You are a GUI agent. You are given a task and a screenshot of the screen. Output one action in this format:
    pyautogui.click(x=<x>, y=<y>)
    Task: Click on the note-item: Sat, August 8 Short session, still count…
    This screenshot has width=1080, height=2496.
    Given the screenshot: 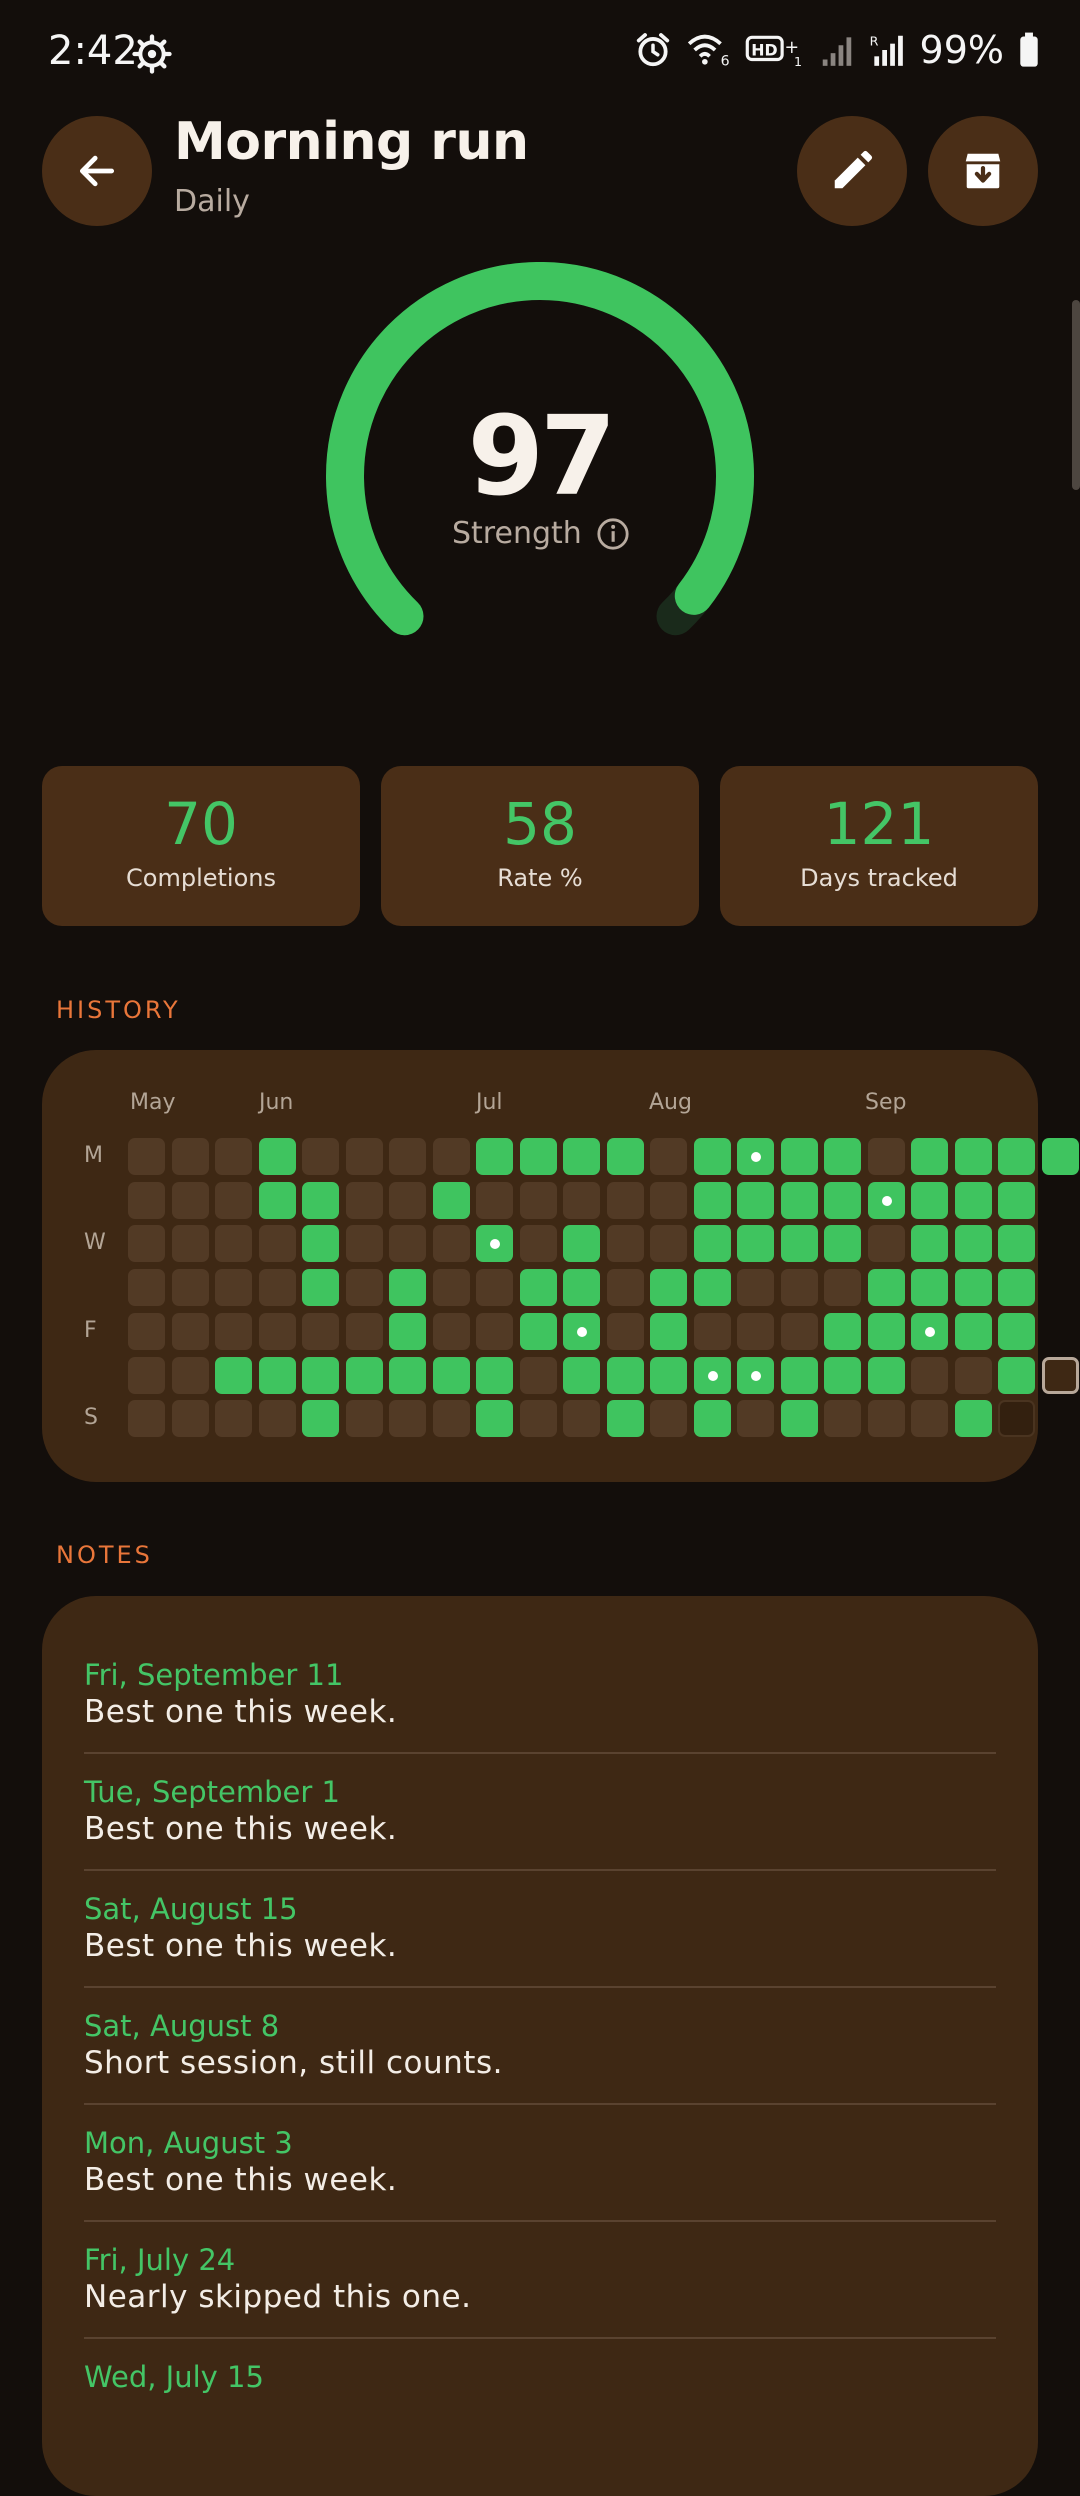 What is the action you would take?
    pyautogui.click(x=540, y=2045)
    